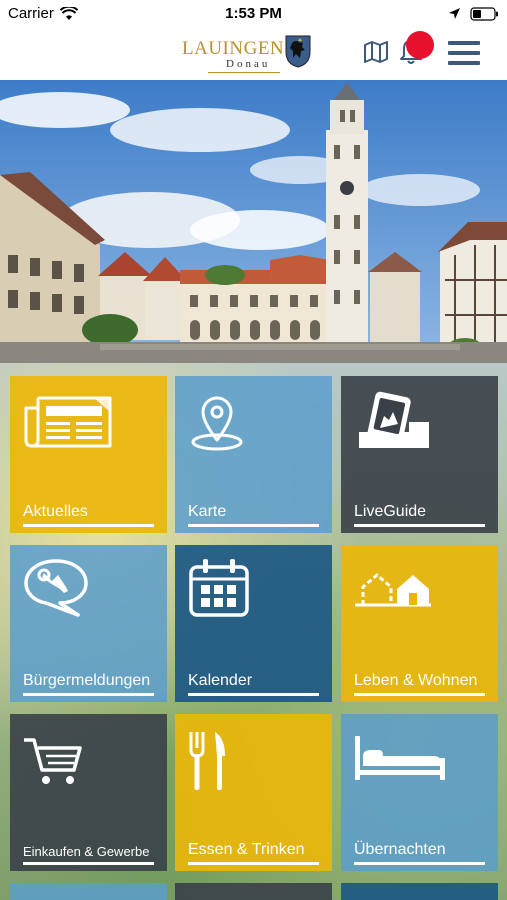 Image resolution: width=507 pixels, height=900 pixels. What do you see at coordinates (233, 48) in the screenshot?
I see `logo-title: LAUINGEN` at bounding box center [233, 48].